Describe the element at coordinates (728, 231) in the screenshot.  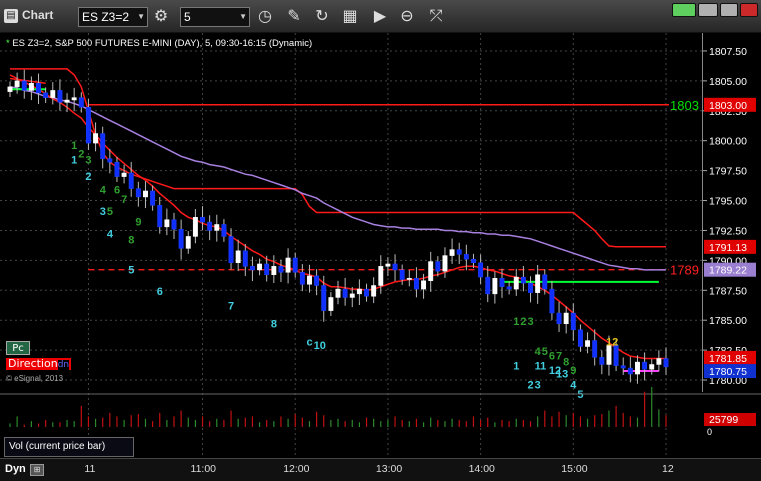
I see `price-tick-label: 1792.50` at that location.